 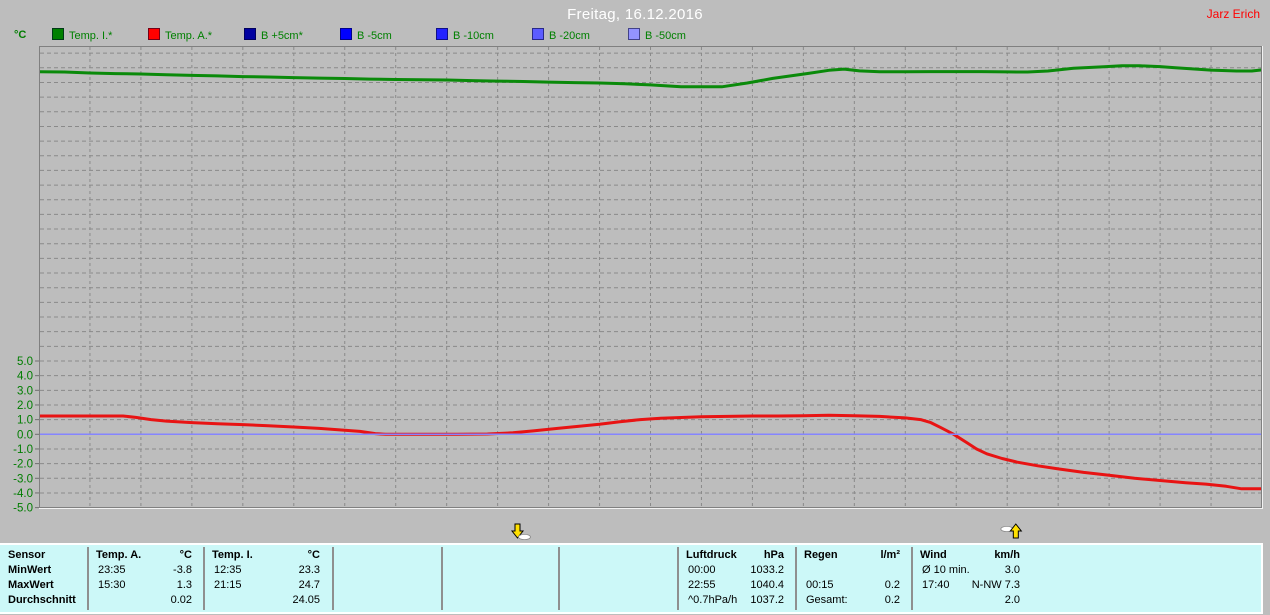 What do you see at coordinates (650, 76) in the screenshot?
I see `series-line-temp-i-` at bounding box center [650, 76].